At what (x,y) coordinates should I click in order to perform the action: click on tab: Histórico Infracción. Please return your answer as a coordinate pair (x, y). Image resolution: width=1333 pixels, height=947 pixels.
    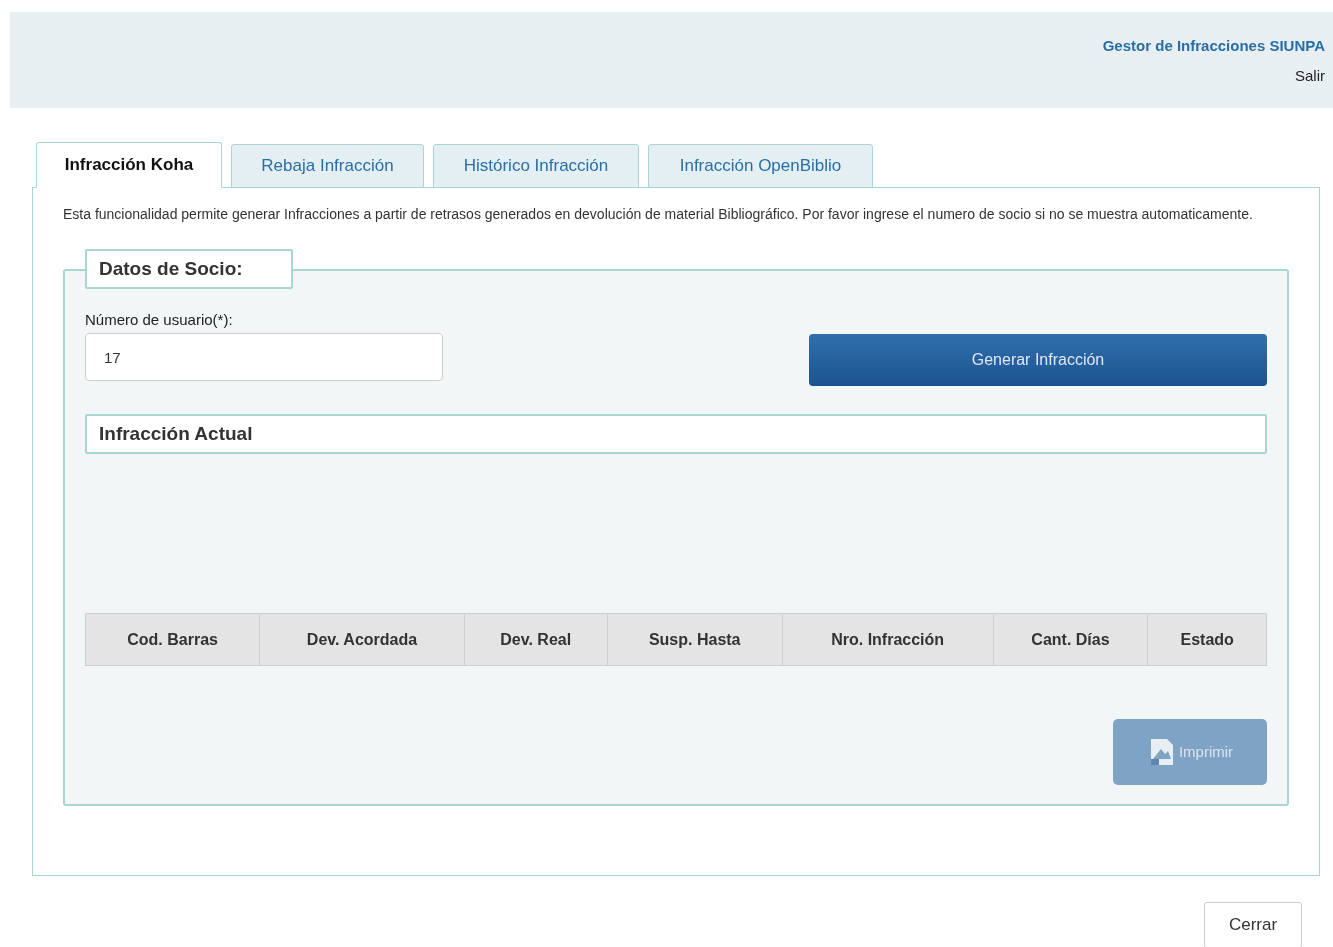
    Looking at the image, I should click on (536, 166).